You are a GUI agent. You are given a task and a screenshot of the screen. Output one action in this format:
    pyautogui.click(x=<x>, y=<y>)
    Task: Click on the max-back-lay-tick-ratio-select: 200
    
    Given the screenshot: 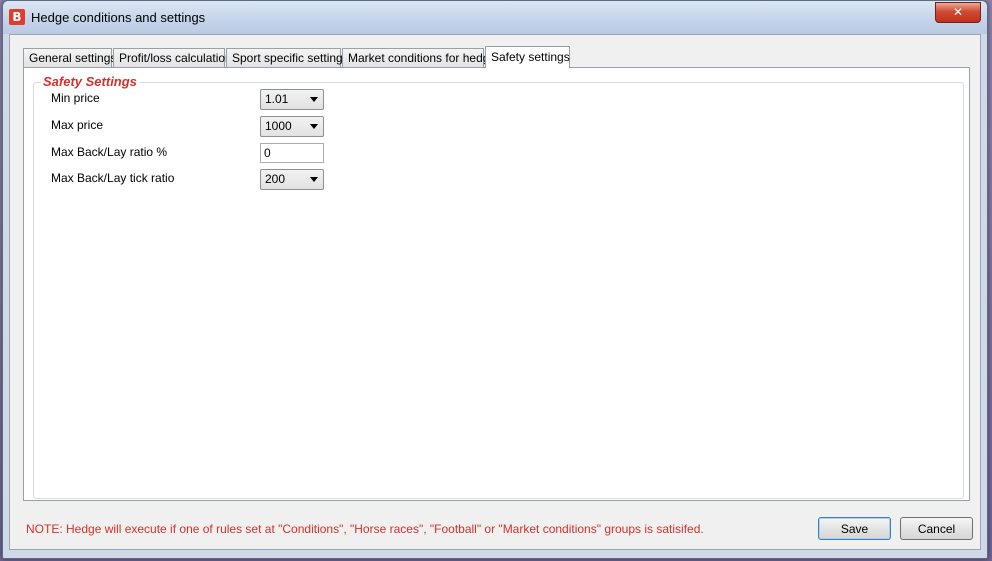 What is the action you would take?
    pyautogui.click(x=292, y=179)
    